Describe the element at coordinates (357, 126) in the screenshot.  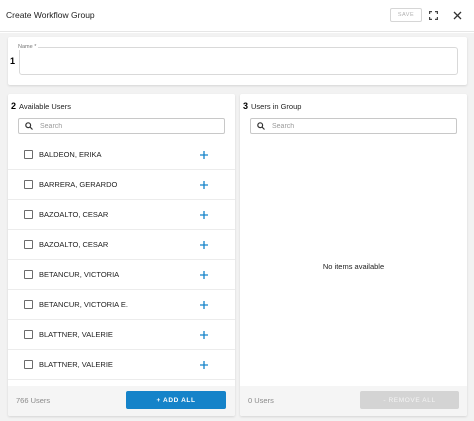
I see `users-in-group-search-input` at that location.